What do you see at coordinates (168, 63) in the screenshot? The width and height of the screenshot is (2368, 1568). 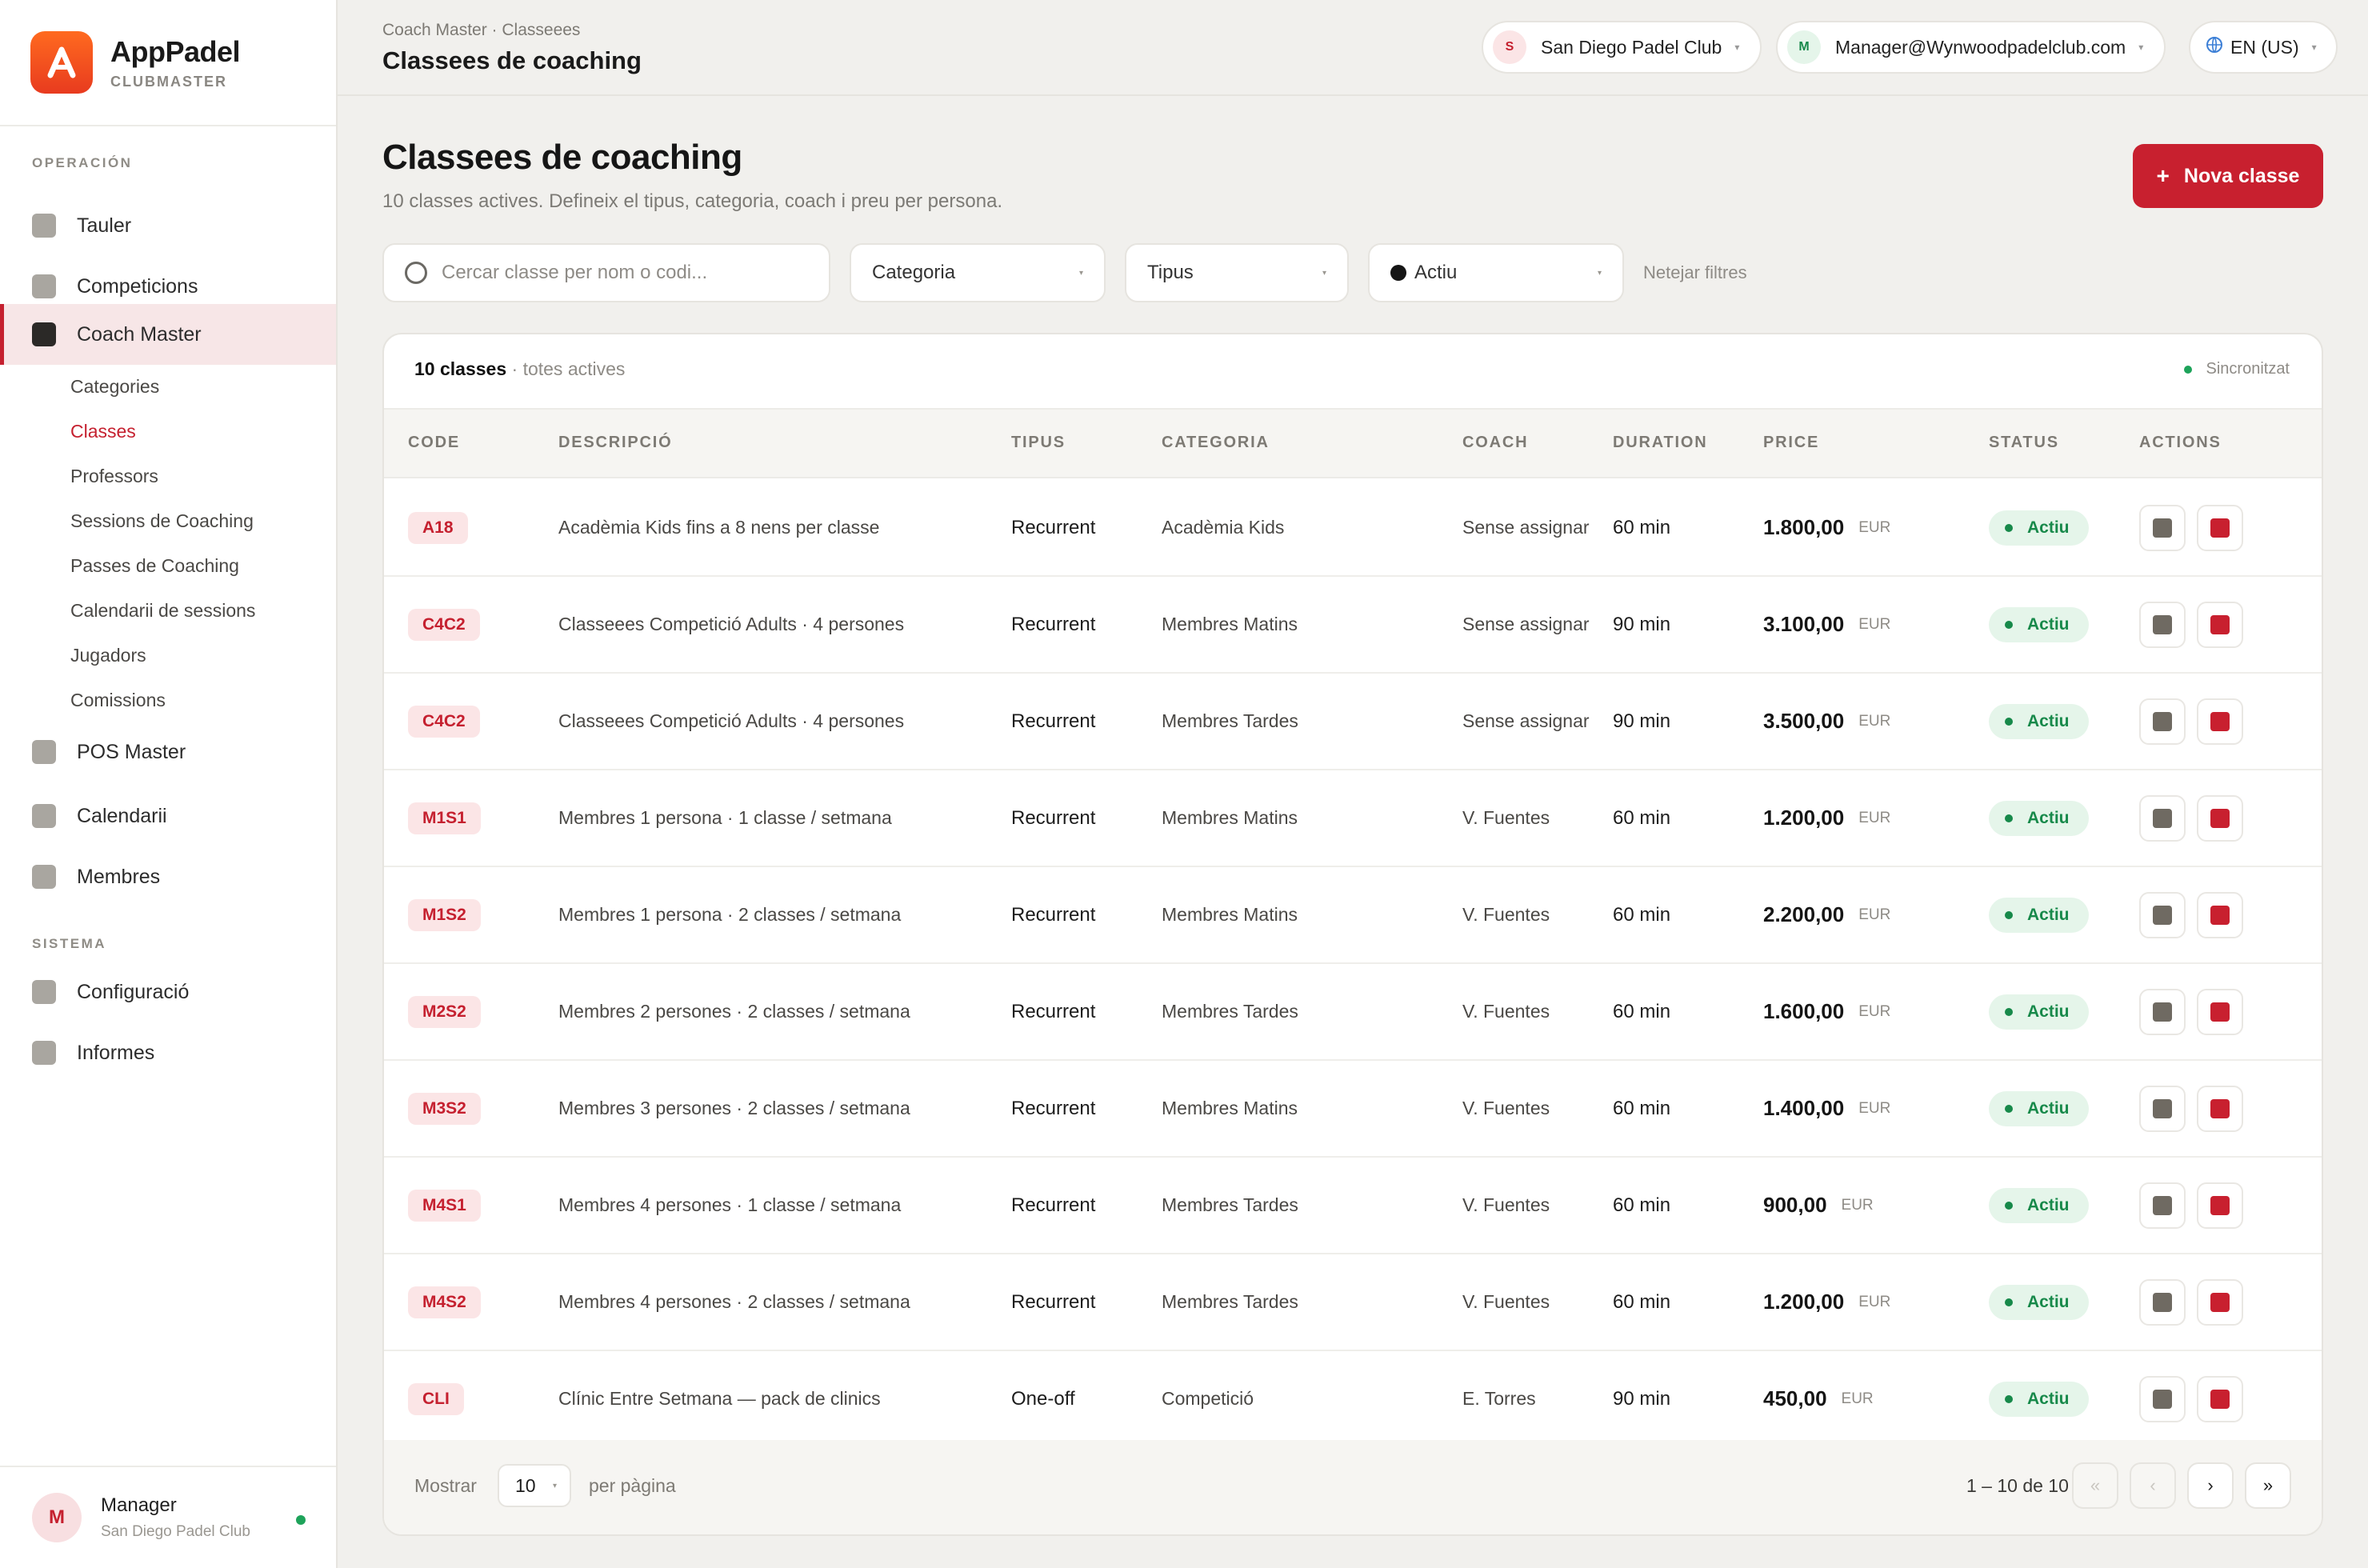 I see `brand: AppPadel CLUBMASTER` at bounding box center [168, 63].